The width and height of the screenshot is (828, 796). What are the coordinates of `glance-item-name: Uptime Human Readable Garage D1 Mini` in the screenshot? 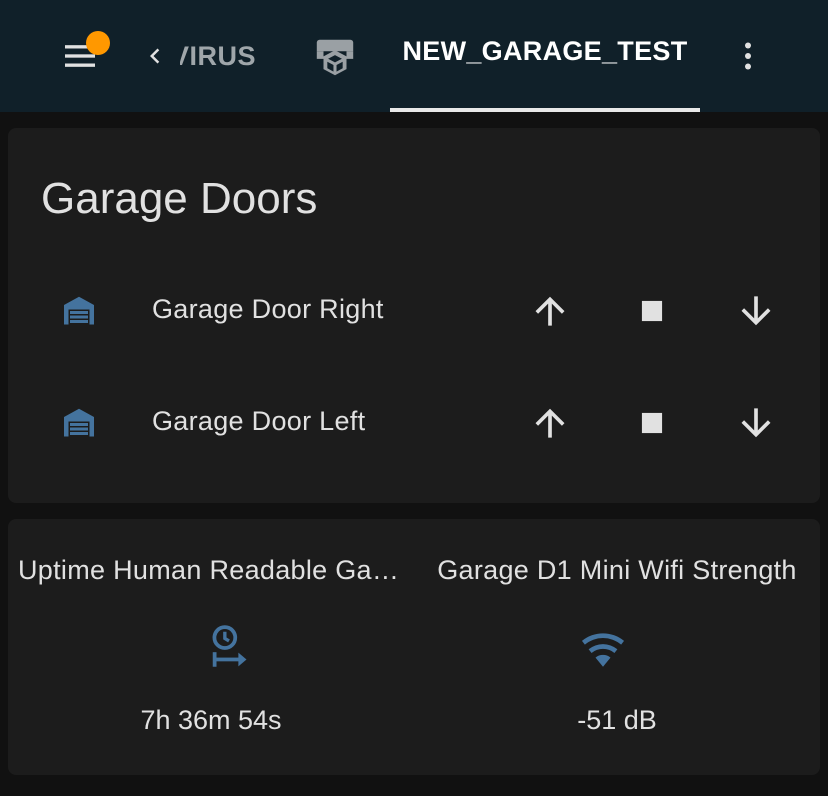 It's located at (211, 570).